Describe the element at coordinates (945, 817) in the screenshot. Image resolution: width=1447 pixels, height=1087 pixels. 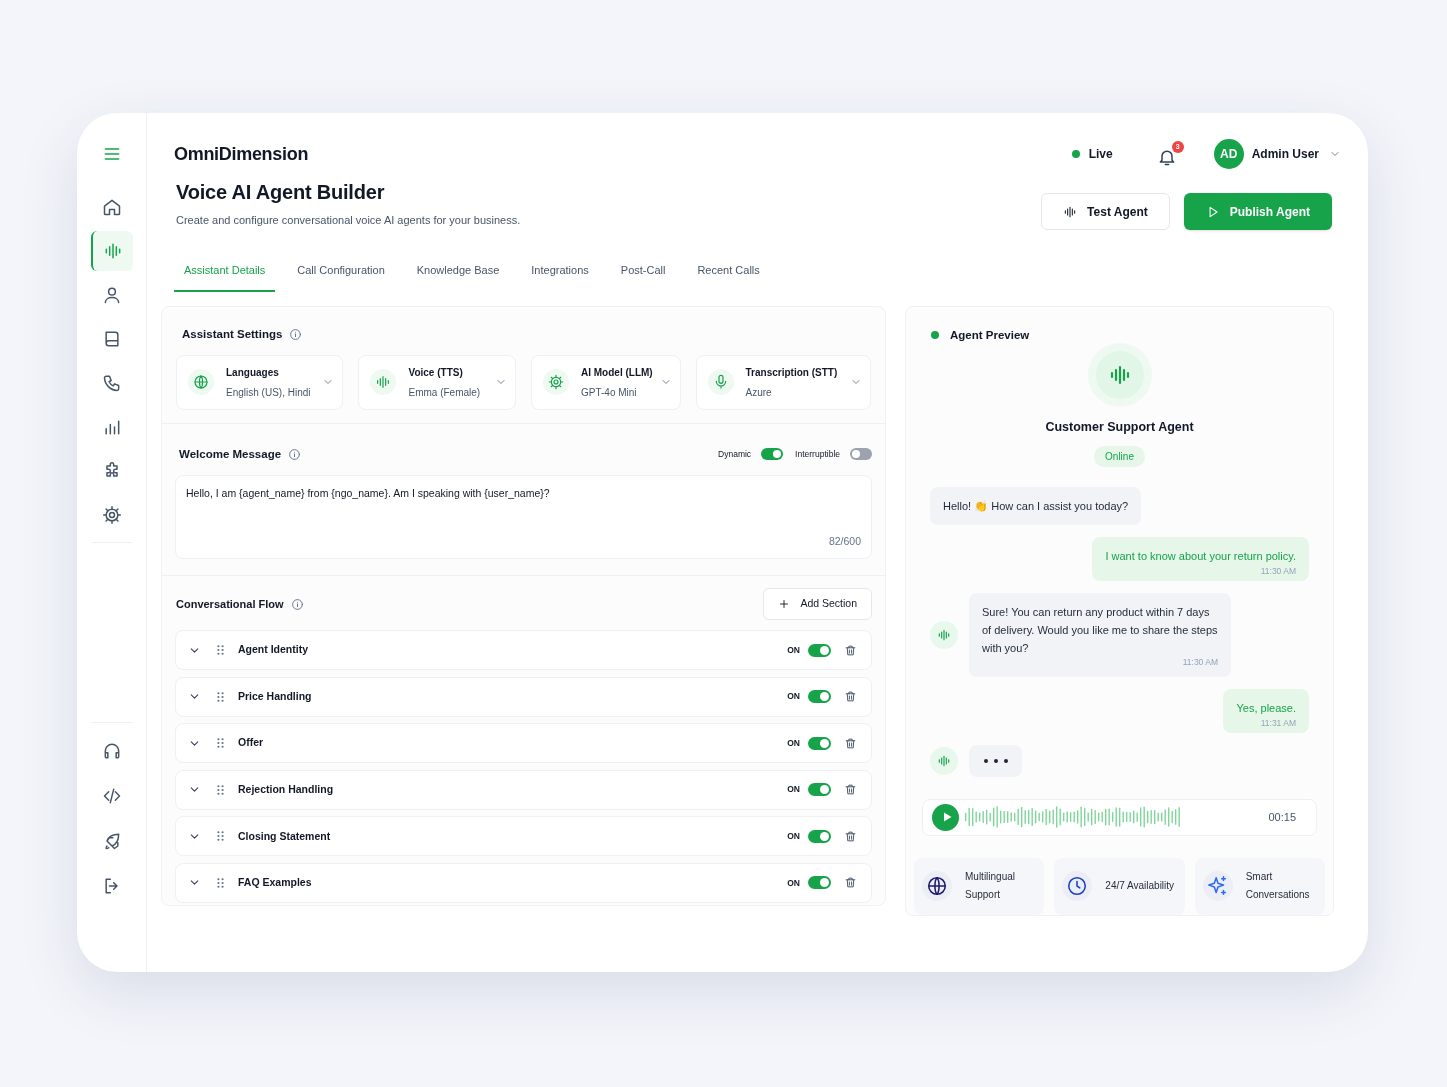
I see `play-button` at that location.